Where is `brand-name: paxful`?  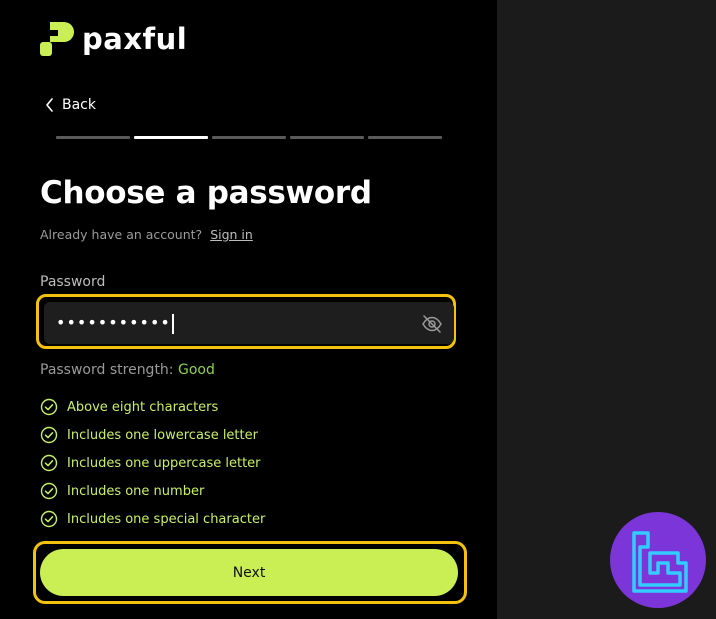 brand-name: paxful is located at coordinates (135, 39).